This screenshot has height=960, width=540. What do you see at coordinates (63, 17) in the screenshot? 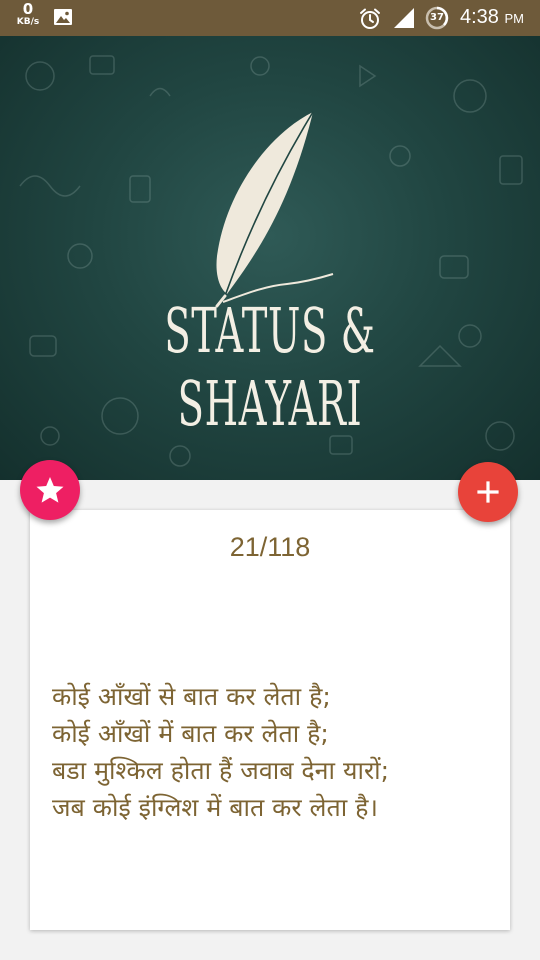
I see `image-notification-icon` at bounding box center [63, 17].